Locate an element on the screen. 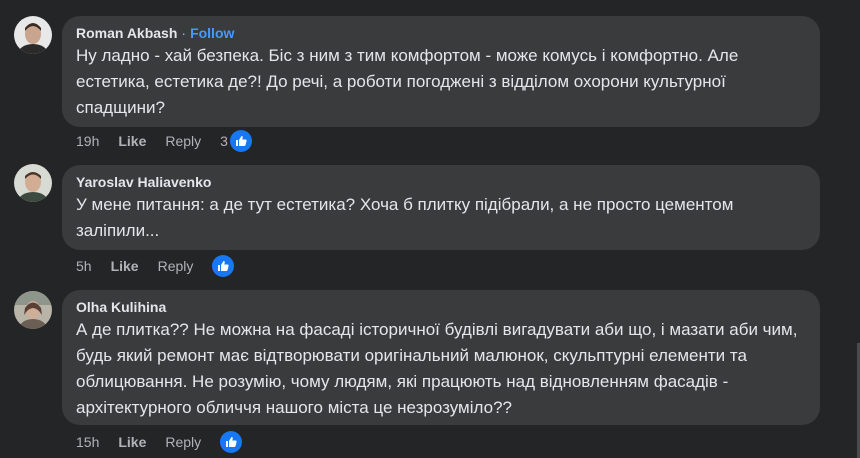 This screenshot has width=860, height=458. comment-actions: 5h Like Reply is located at coordinates (155, 266).